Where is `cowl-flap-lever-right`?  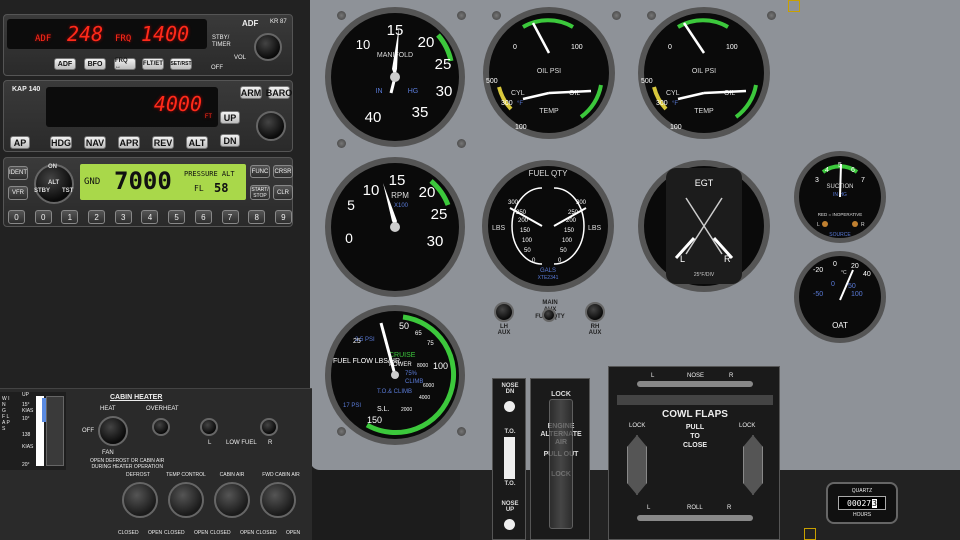 cowl-flap-lever-right is located at coordinates (753, 465).